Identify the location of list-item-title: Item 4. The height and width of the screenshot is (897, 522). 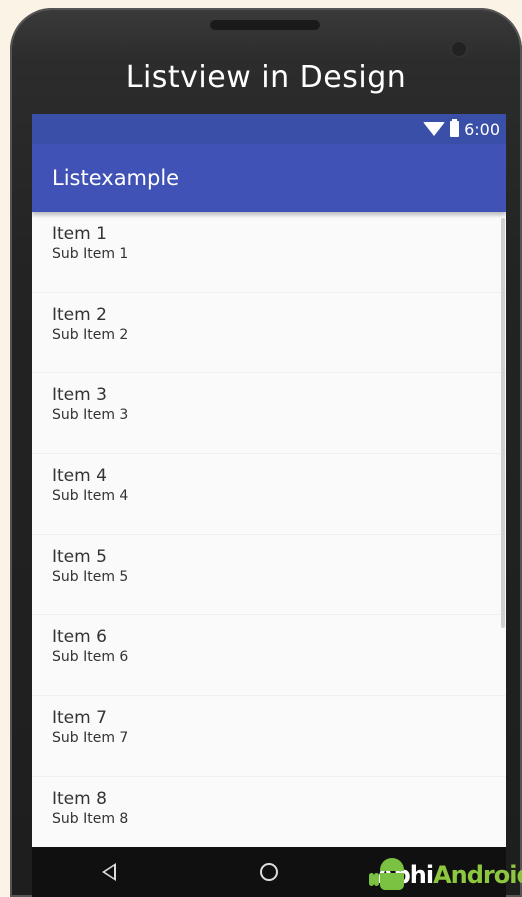
(79, 476).